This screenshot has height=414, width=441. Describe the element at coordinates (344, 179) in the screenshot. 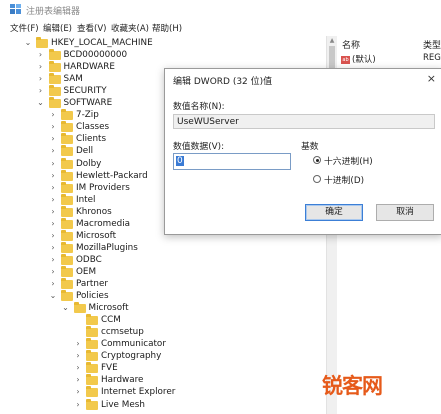

I see `dec-label: 十进制(D)` at that location.